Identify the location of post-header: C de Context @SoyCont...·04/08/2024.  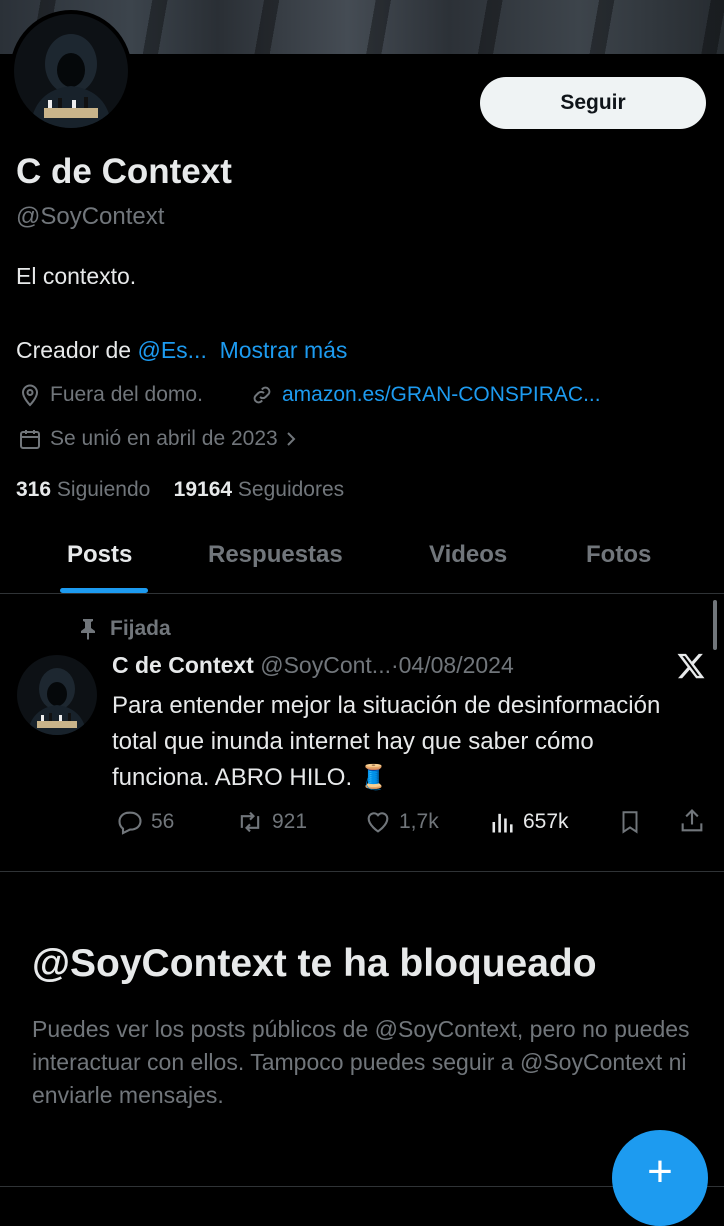
(313, 665).